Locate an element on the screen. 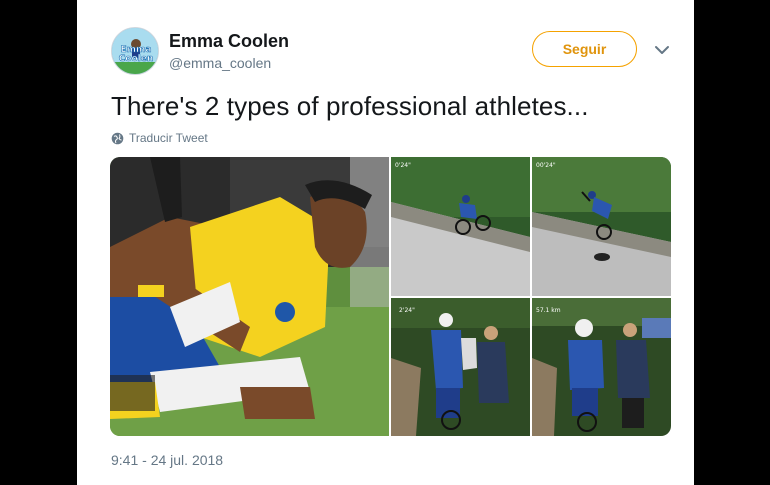  overlay-text: 2'24" is located at coordinates (407, 310).